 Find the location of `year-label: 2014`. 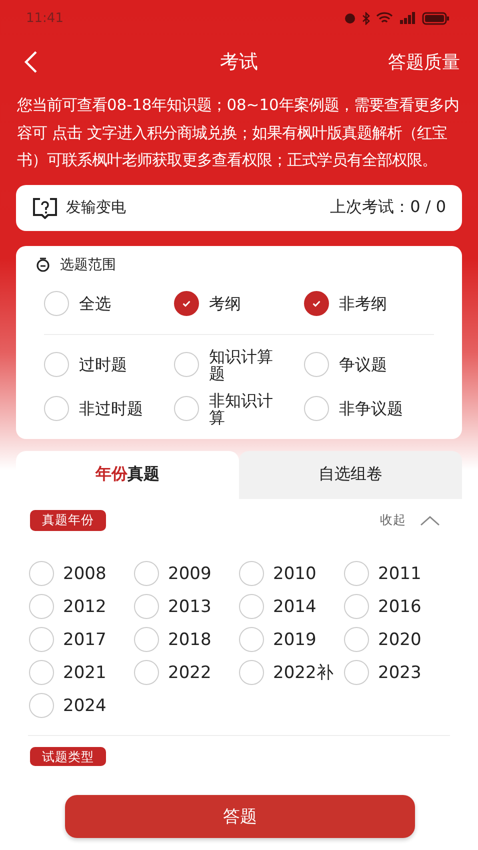

year-label: 2014 is located at coordinates (294, 606).